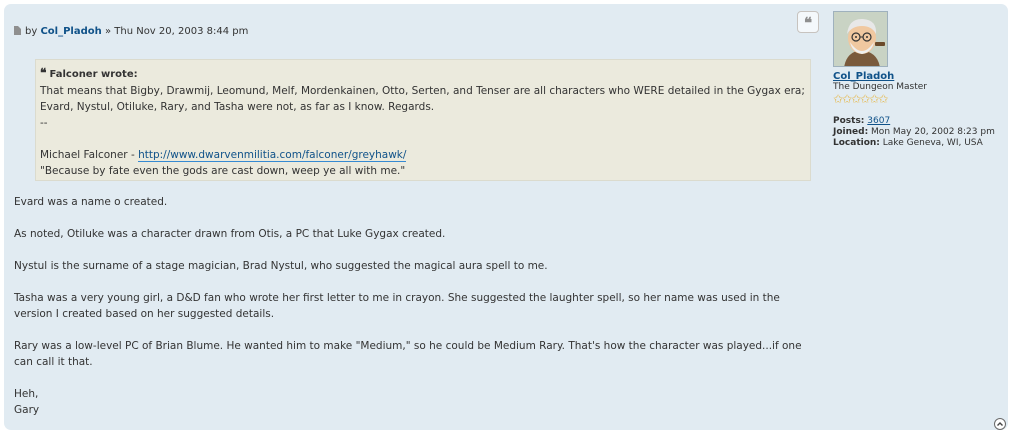  What do you see at coordinates (878, 121) in the screenshot?
I see `posts-count-link: 3607` at bounding box center [878, 121].